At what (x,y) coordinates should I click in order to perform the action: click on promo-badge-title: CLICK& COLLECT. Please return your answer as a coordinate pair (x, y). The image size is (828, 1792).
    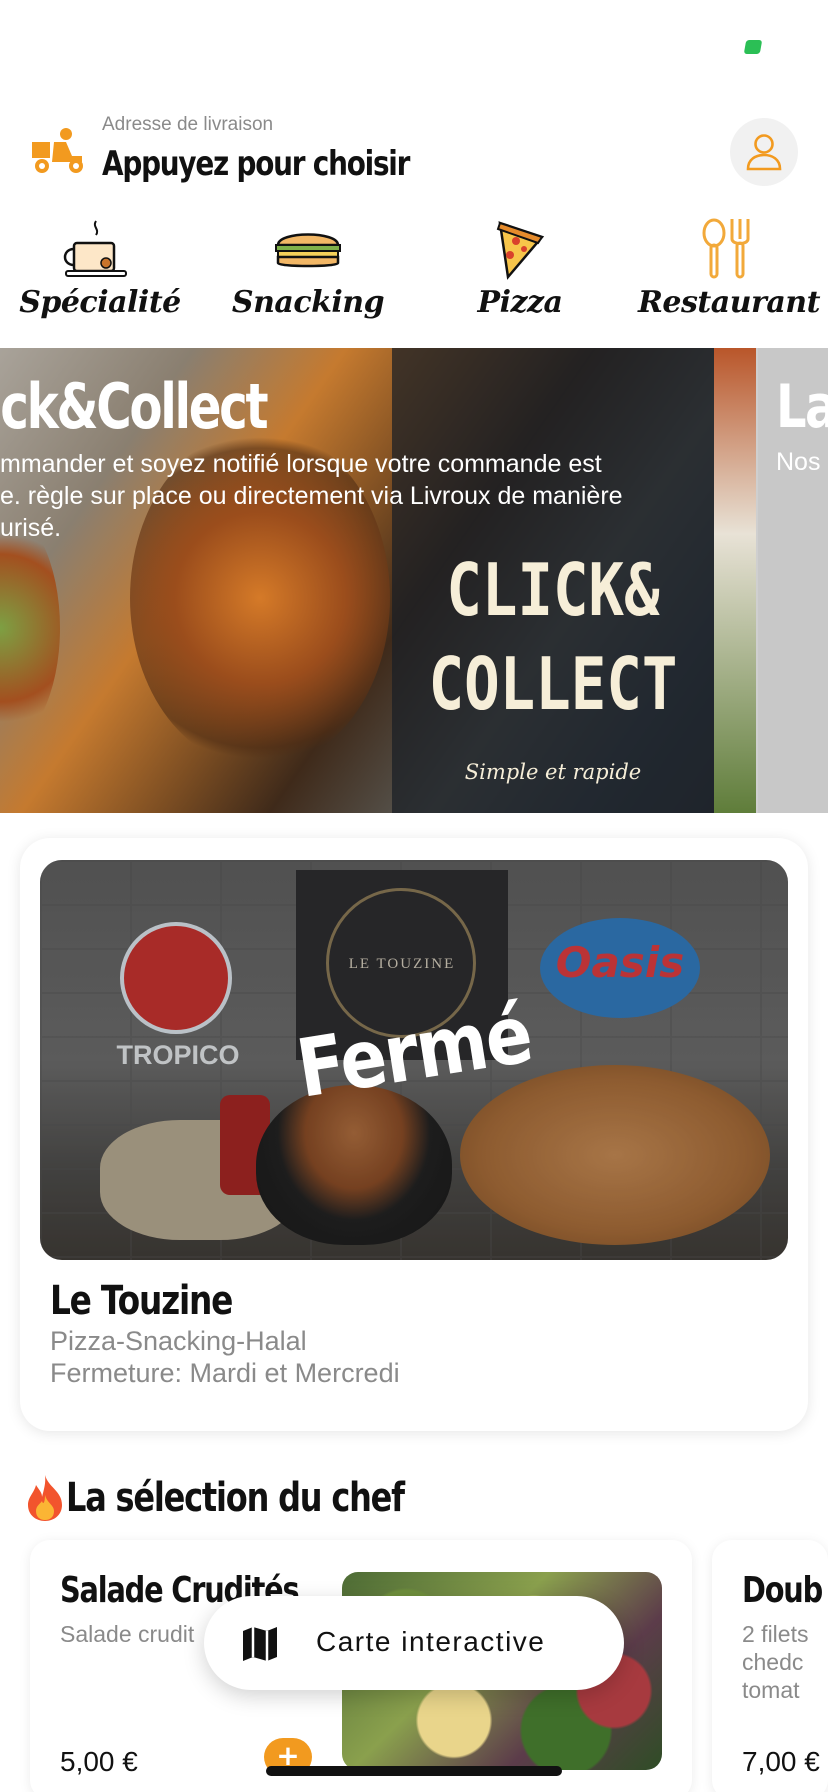
    Looking at the image, I should click on (553, 637).